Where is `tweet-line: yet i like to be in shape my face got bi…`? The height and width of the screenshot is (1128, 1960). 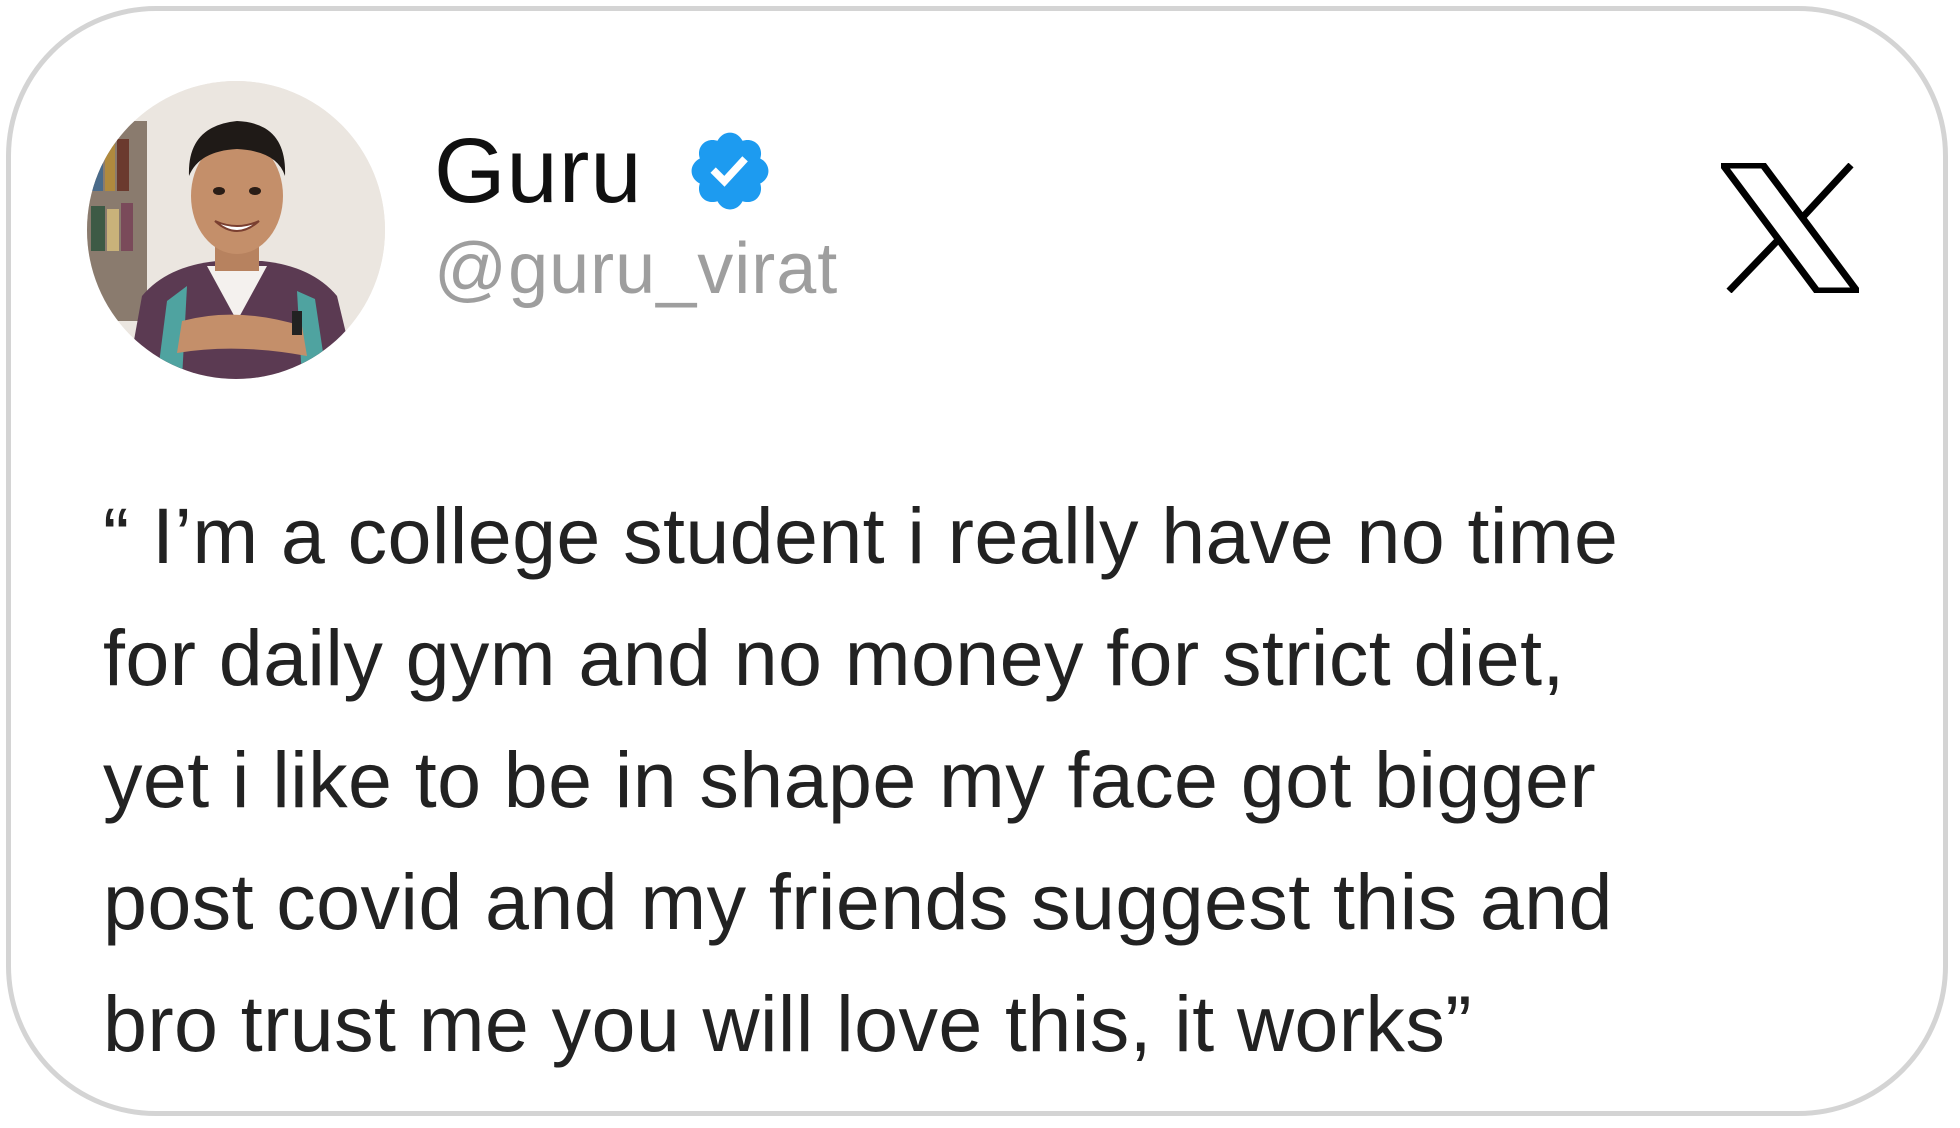
tweet-line: yet i like to be in shape my face got bi… is located at coordinates (850, 779).